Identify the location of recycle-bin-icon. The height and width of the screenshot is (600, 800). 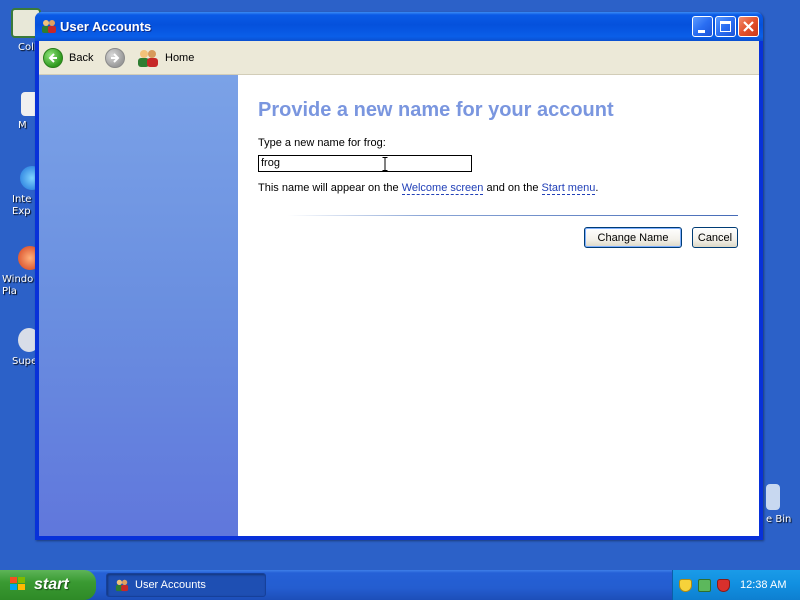
(773, 497).